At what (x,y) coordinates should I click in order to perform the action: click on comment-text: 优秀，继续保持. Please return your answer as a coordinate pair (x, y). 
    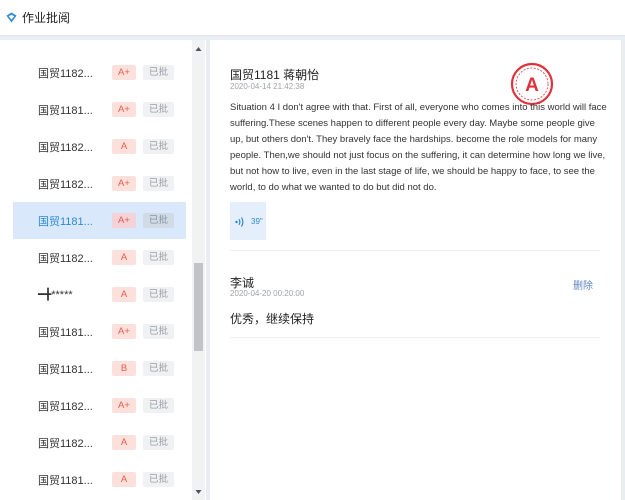
    Looking at the image, I should click on (272, 319).